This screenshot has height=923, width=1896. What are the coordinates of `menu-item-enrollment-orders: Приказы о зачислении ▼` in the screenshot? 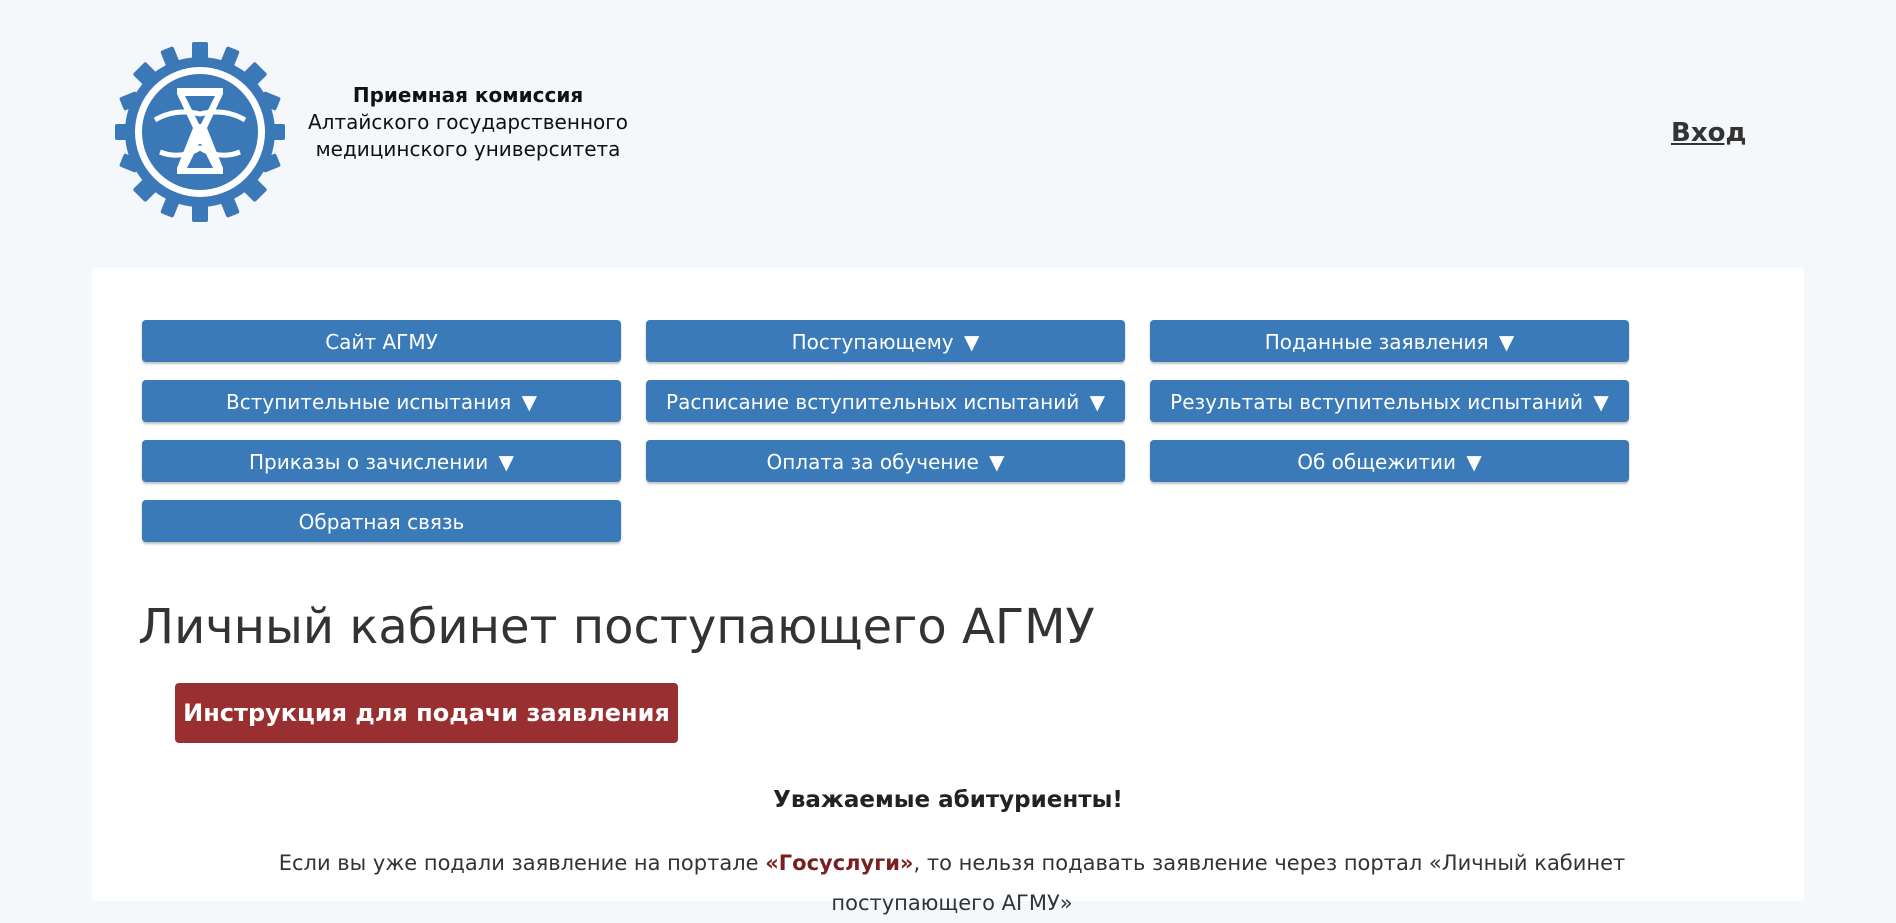 It's located at (381, 461).